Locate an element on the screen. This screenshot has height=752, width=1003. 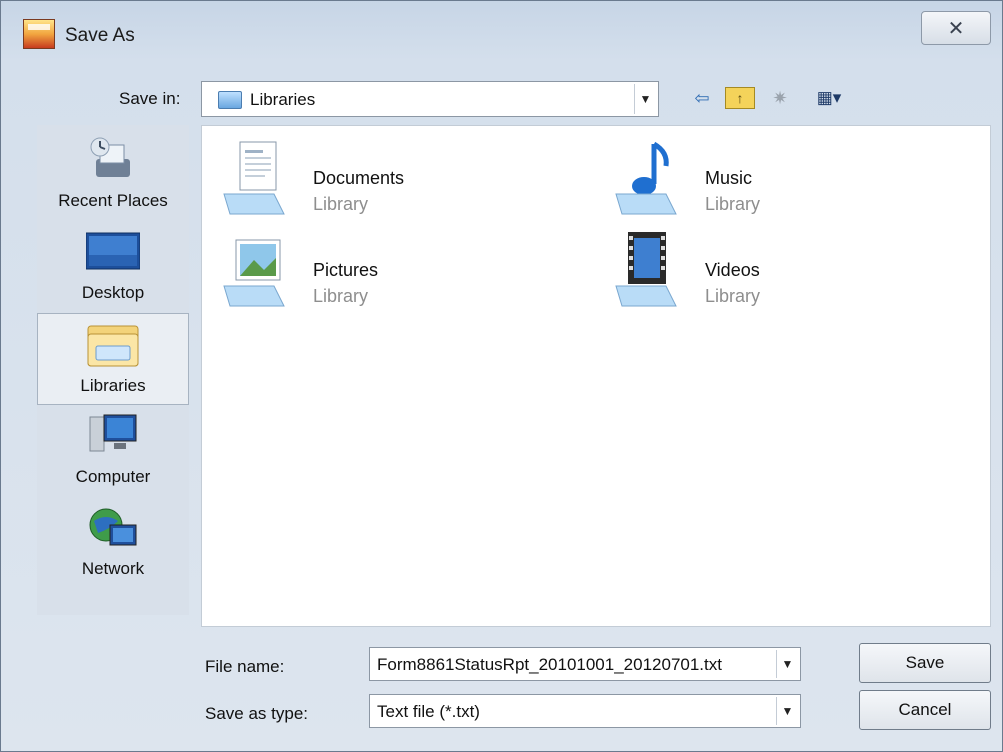
library-item-documents: Documents Library is located at coordinates (360, 177).